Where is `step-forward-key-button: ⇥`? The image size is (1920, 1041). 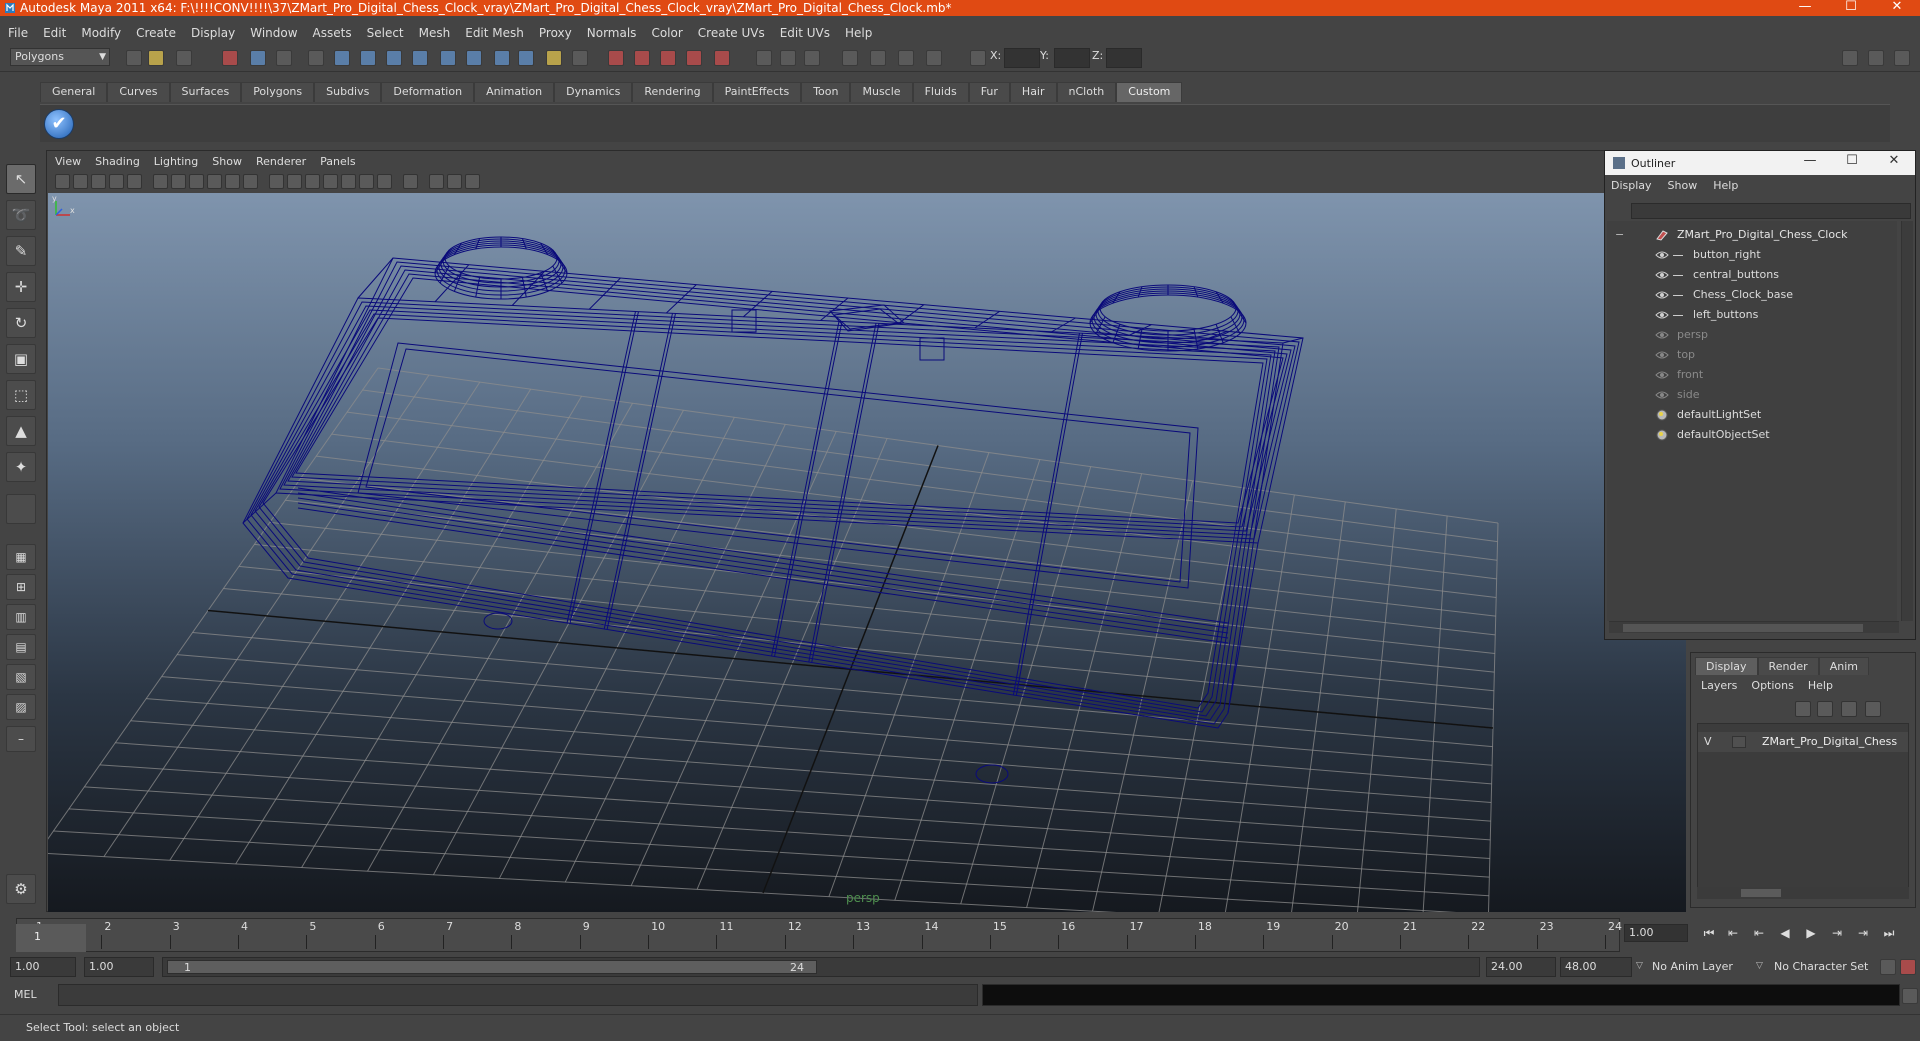 step-forward-key-button: ⇥ is located at coordinates (1837, 933).